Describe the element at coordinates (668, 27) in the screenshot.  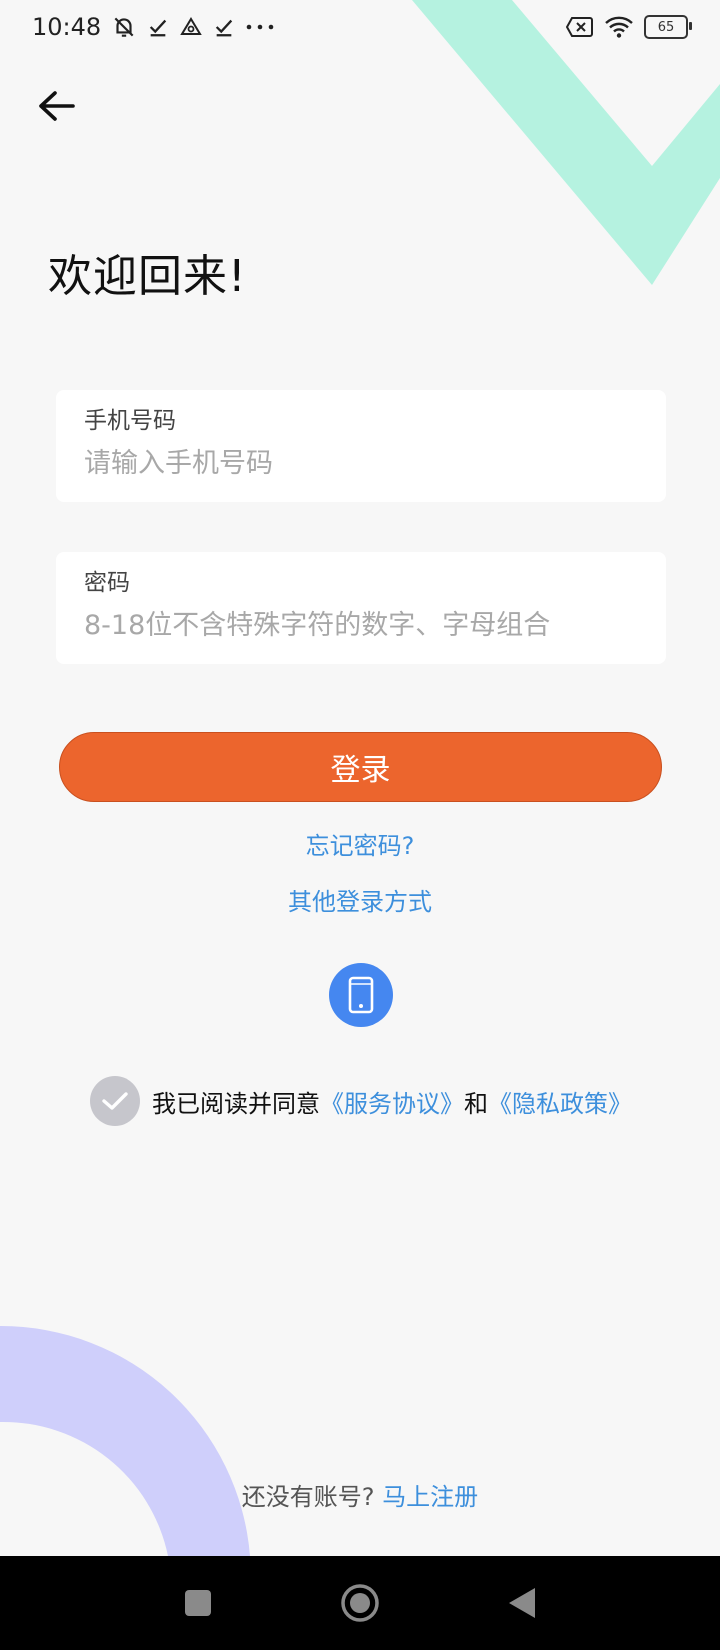
I see `battery-icon: 65` at that location.